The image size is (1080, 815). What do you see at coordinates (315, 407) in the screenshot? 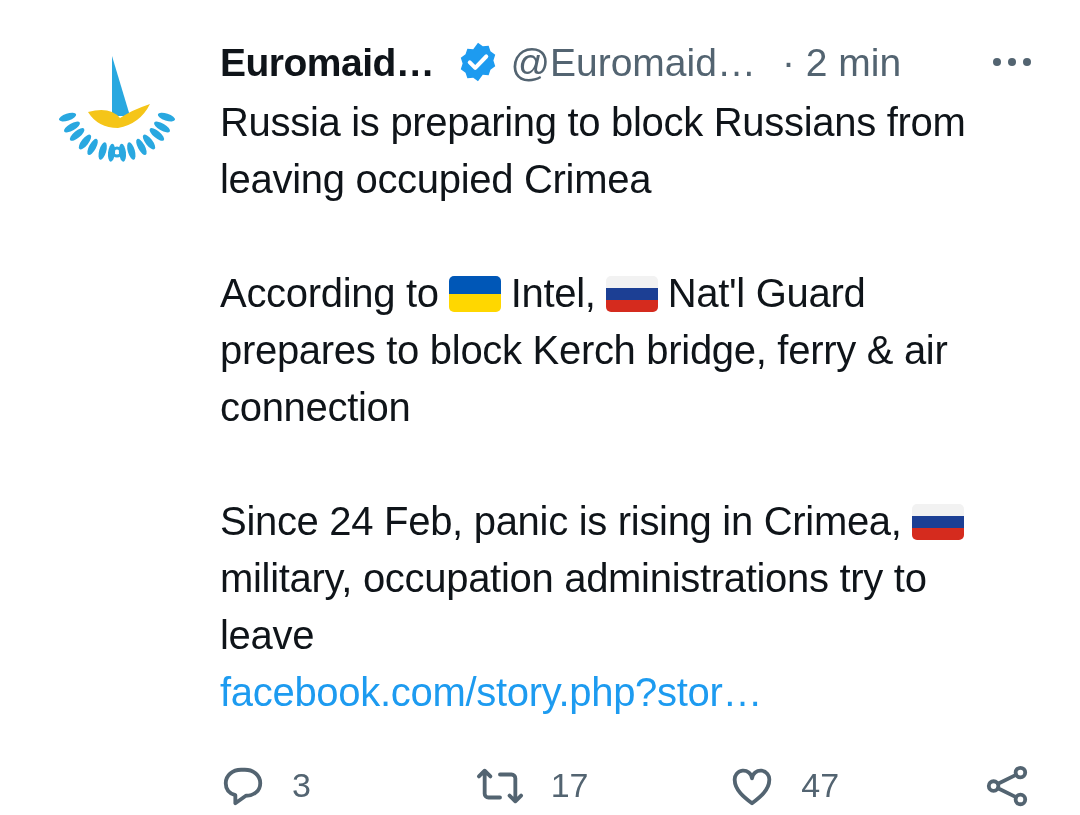
I see `post-text: connection` at bounding box center [315, 407].